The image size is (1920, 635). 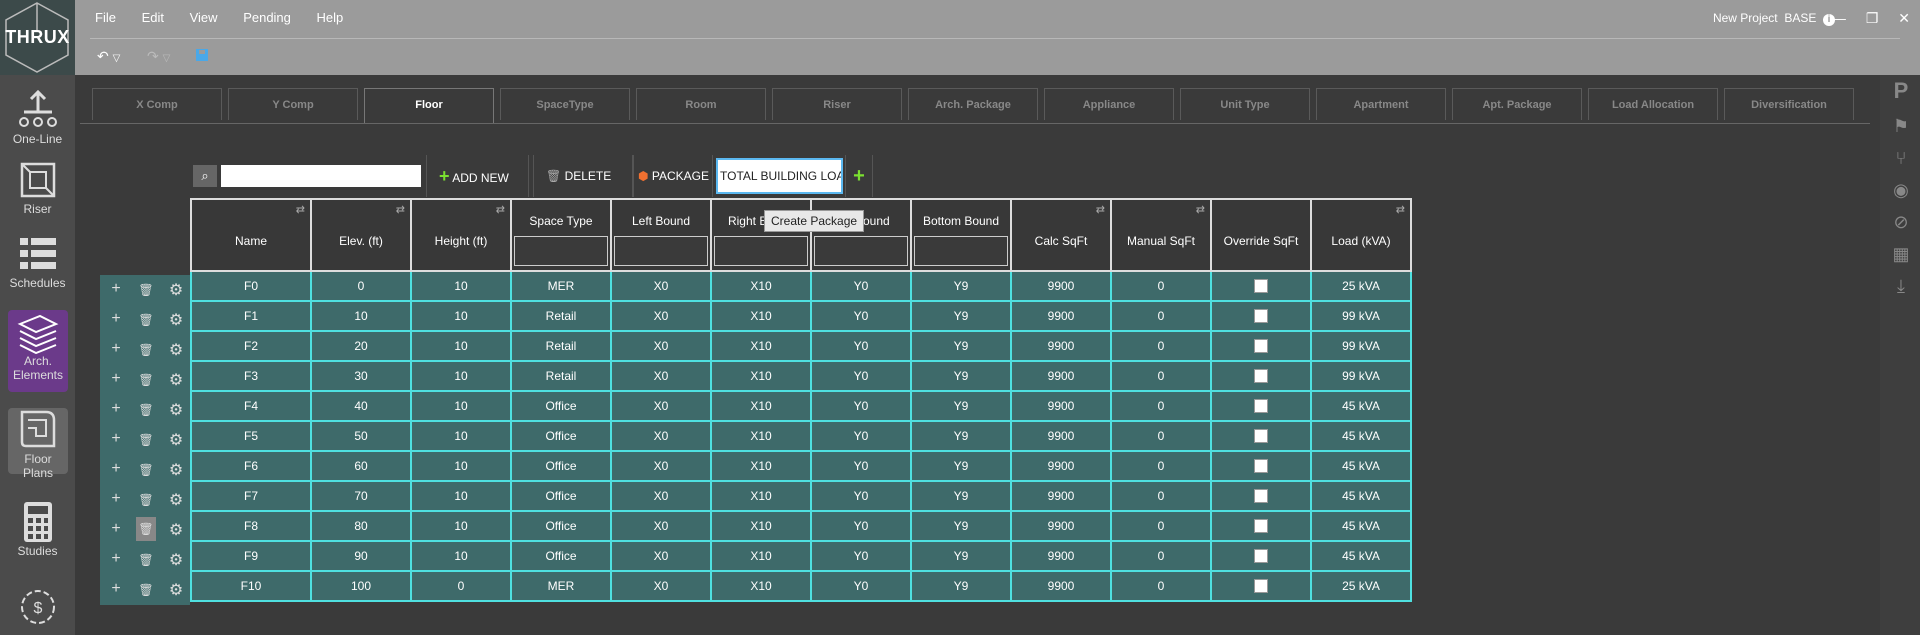 I want to click on table-cell: 99 kVA, so click(x=1361, y=316).